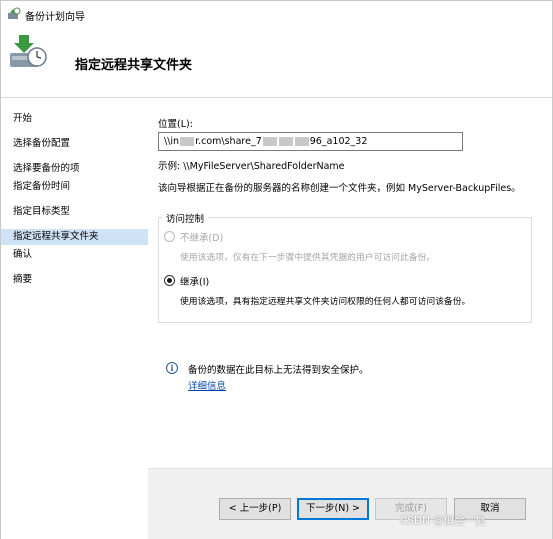 The width and height of the screenshot is (553, 539). What do you see at coordinates (251, 166) in the screenshot?
I see `example-text: 示例: \\MyFileServer\SharedFolderName` at bounding box center [251, 166].